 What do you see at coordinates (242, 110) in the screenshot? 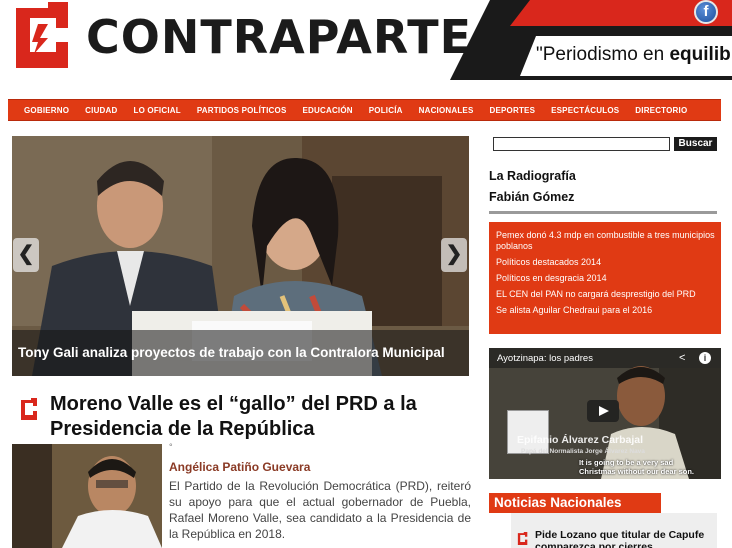
I see `nav-item-partidos-pol-ticos: PARTIDOS POLÍTICOS` at bounding box center [242, 110].